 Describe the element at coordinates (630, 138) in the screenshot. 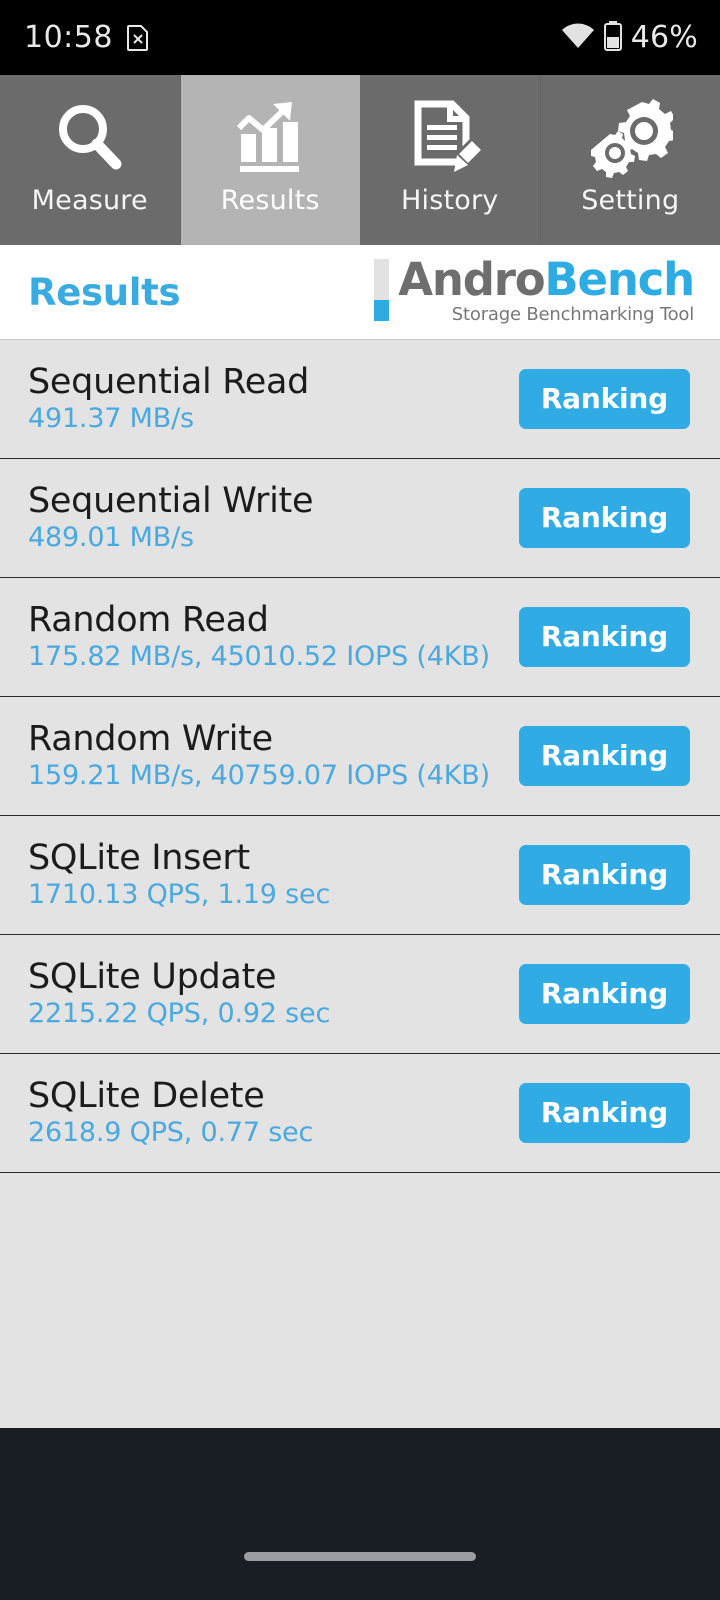

I see `gears-icon` at that location.